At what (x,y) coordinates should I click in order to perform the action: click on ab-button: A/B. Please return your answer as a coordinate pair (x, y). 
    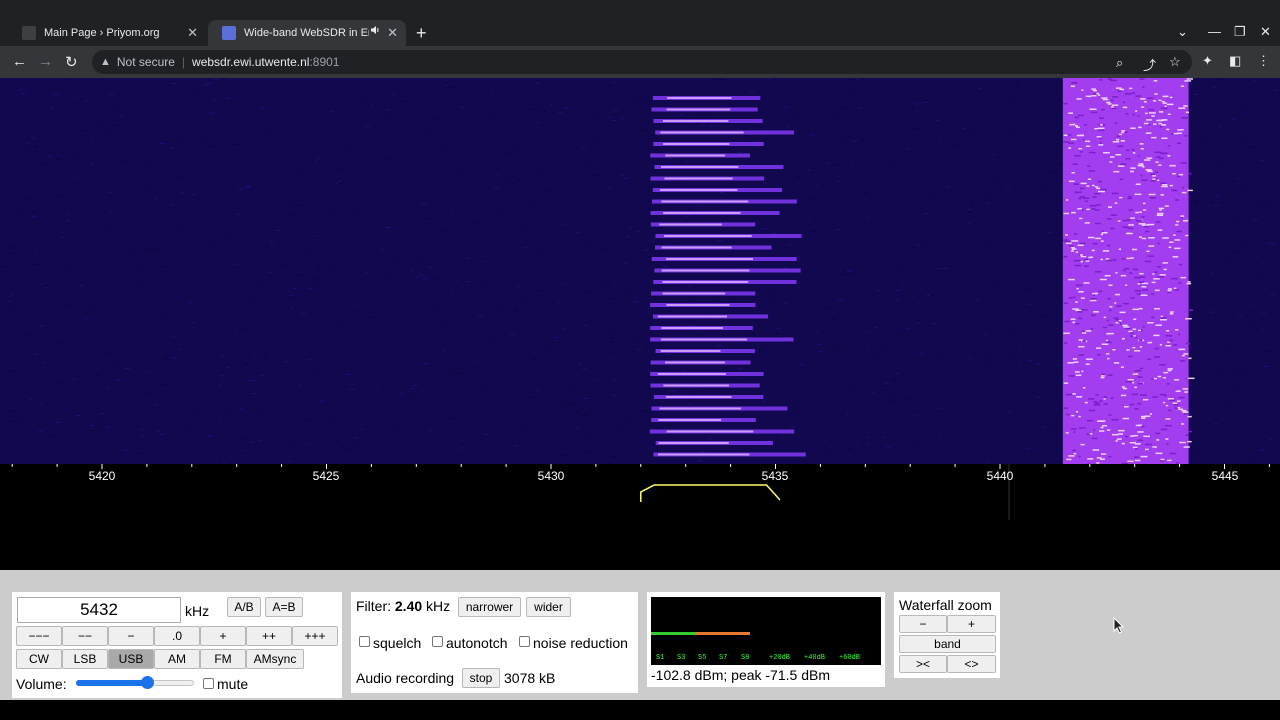
    Looking at the image, I should click on (244, 607).